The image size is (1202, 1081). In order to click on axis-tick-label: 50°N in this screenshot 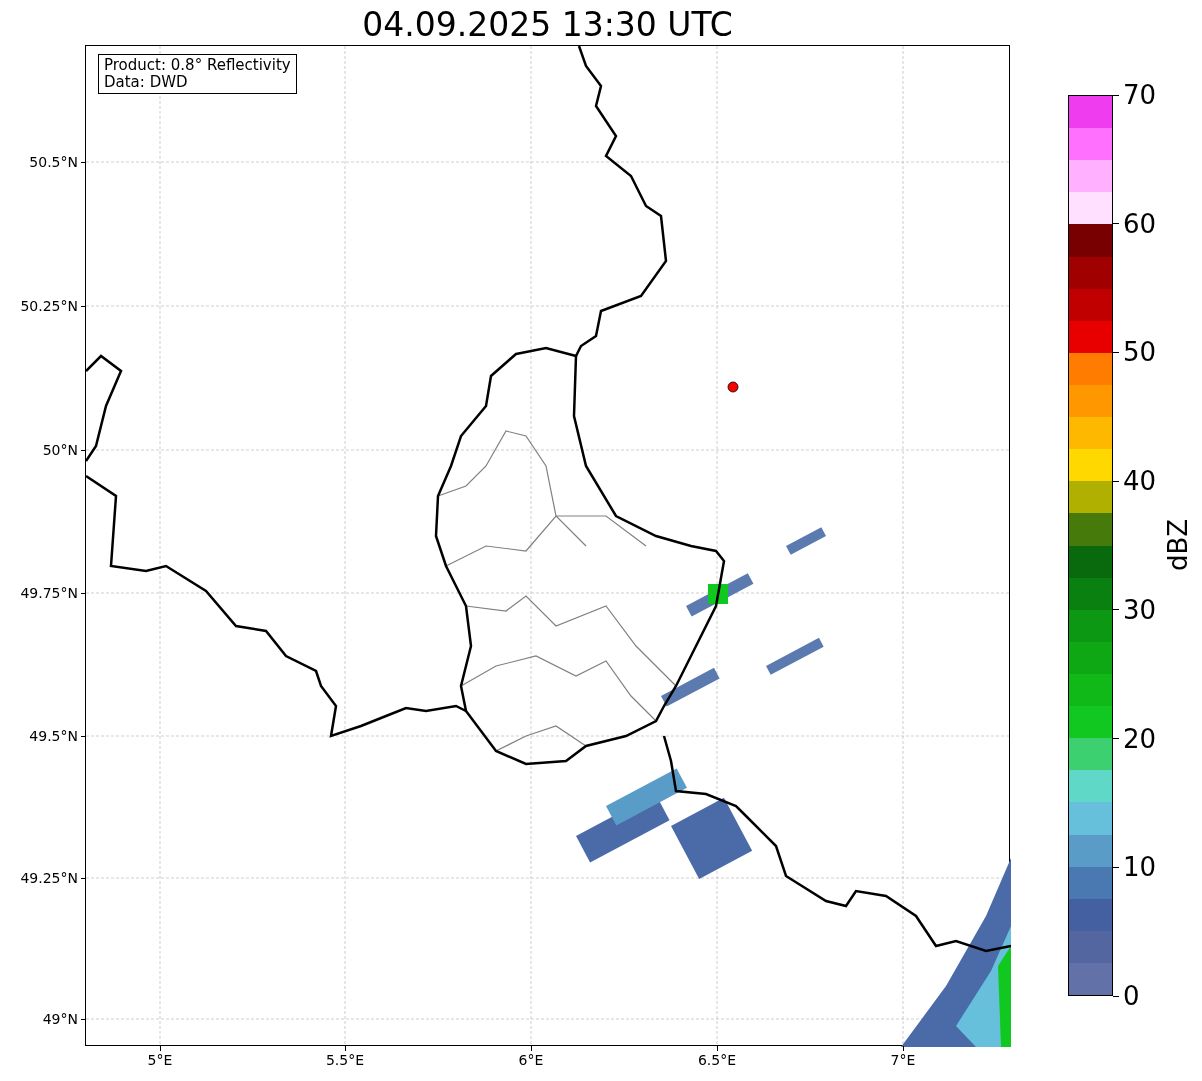, I will do `click(60, 450)`.